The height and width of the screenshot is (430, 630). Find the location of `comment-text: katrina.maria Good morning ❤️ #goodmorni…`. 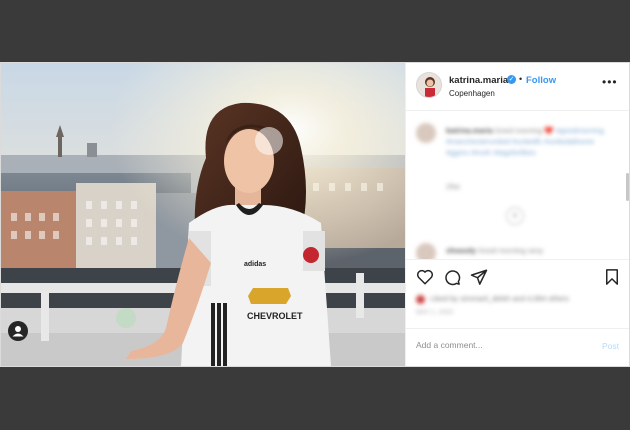

comment-text: katrina.maria Good morning ❤️ #goodmorni… is located at coordinates (531, 141).